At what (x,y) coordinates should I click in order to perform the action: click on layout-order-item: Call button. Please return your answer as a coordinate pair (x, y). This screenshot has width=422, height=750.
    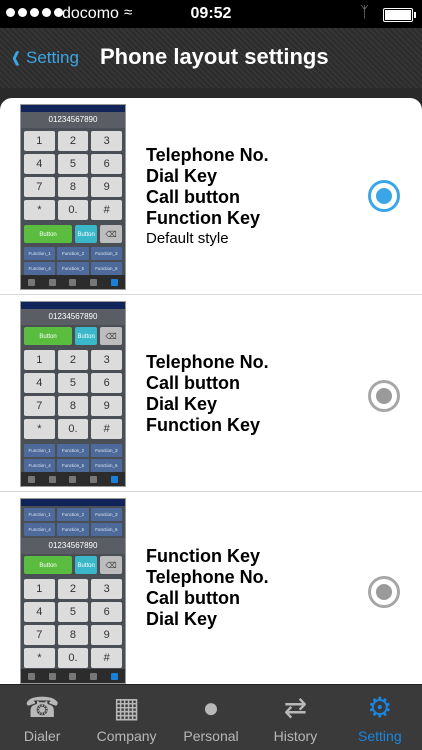
    Looking at the image, I should click on (193, 197).